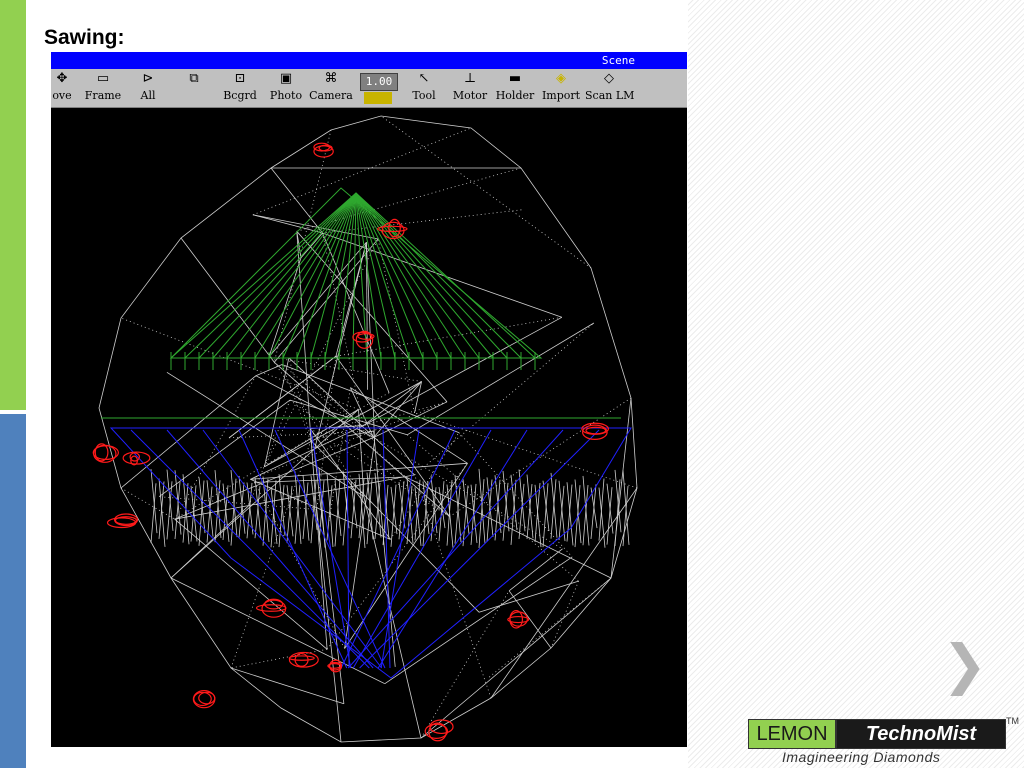 This screenshot has width=1024, height=768. Describe the element at coordinates (286, 78) in the screenshot. I see `photo-icon: ▣` at that location.